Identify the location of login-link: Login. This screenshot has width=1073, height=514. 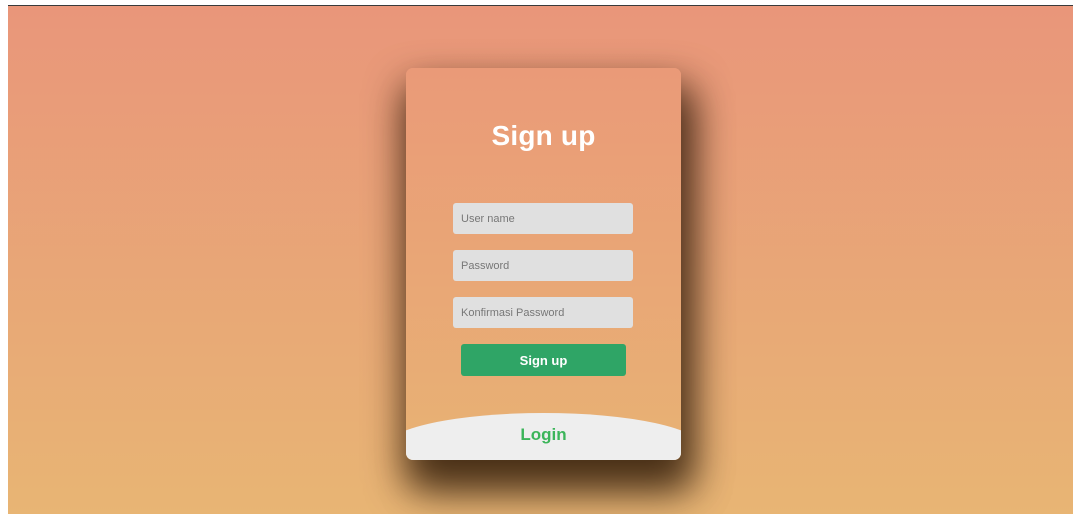
(543, 435).